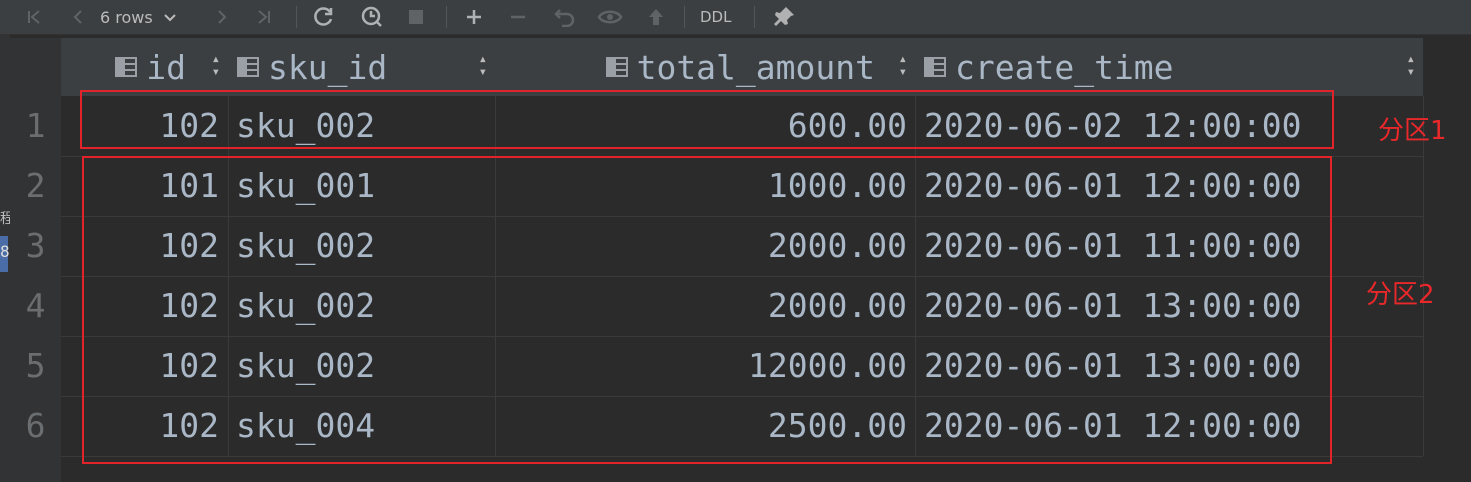 This screenshot has height=482, width=1471. Describe the element at coordinates (1400, 295) in the screenshot. I see `partition-2-annotation: 分区2` at that location.